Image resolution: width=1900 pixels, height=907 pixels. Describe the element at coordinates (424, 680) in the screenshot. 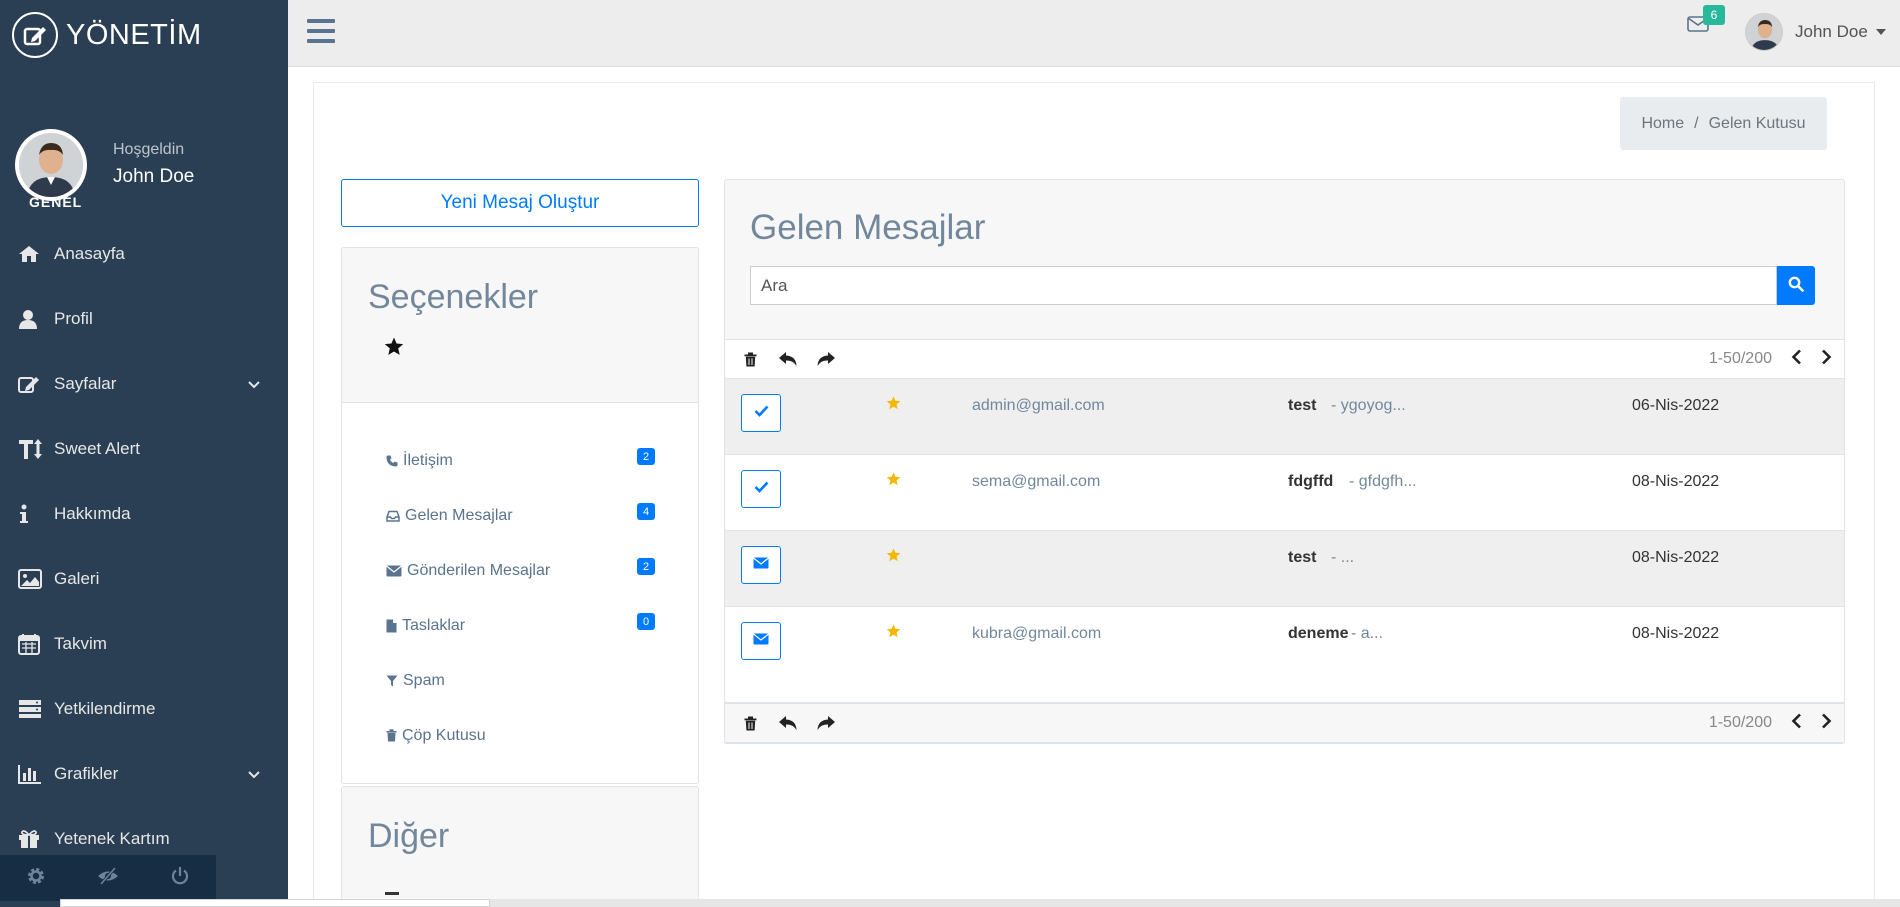

I see `folder-label: Spam` at that location.